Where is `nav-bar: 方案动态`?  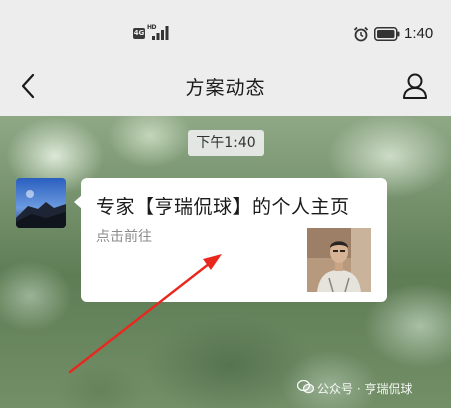
nav-bar: 方案动态 is located at coordinates (225, 87).